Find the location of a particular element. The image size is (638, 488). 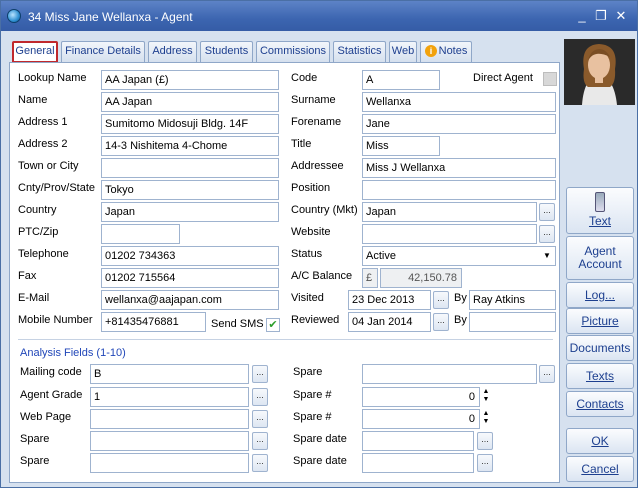

status-select: Active is located at coordinates (459, 256).